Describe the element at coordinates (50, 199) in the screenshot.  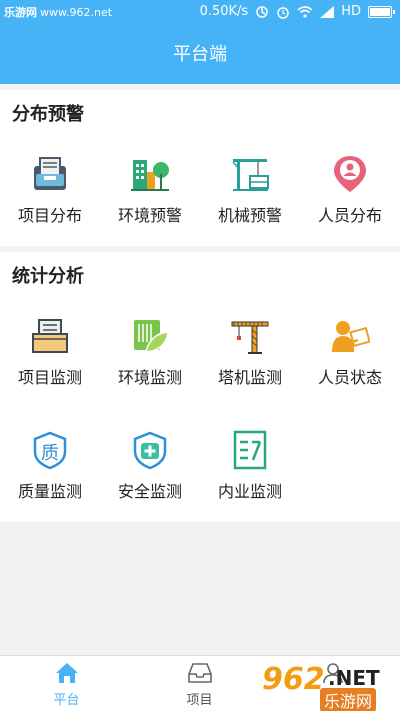
I see `grid-item-project-distribution: 项目分布` at that location.